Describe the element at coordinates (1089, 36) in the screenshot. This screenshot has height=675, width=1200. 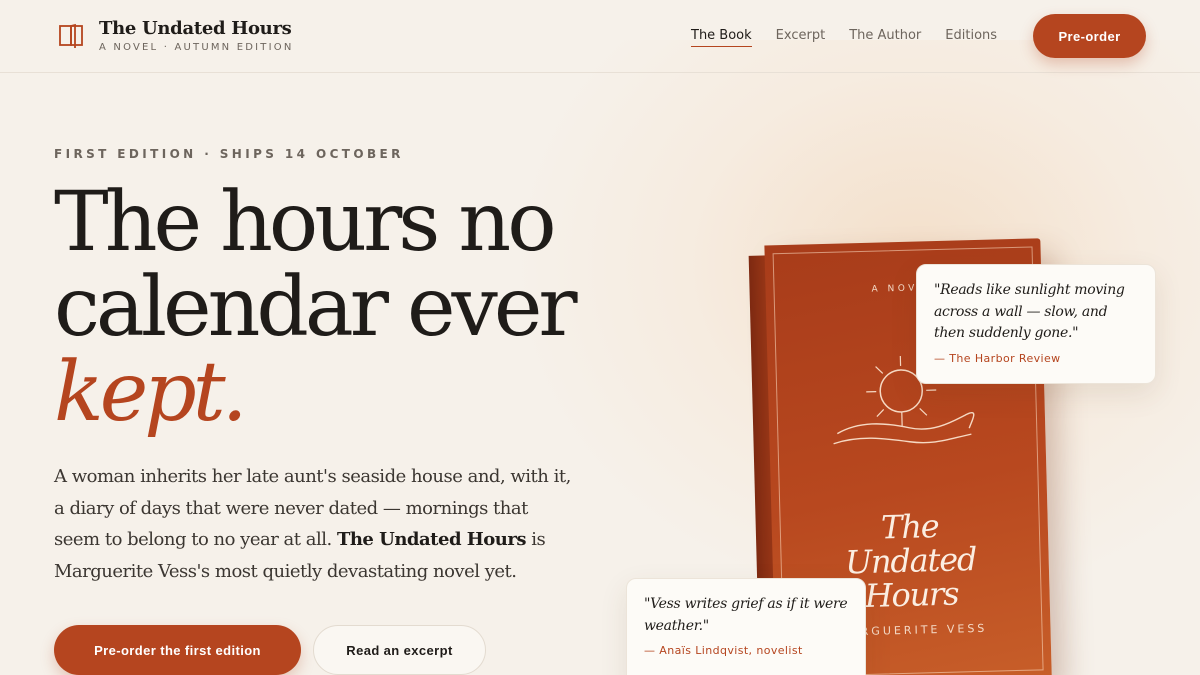
I see `header-preorder-button: Pre-order` at that location.